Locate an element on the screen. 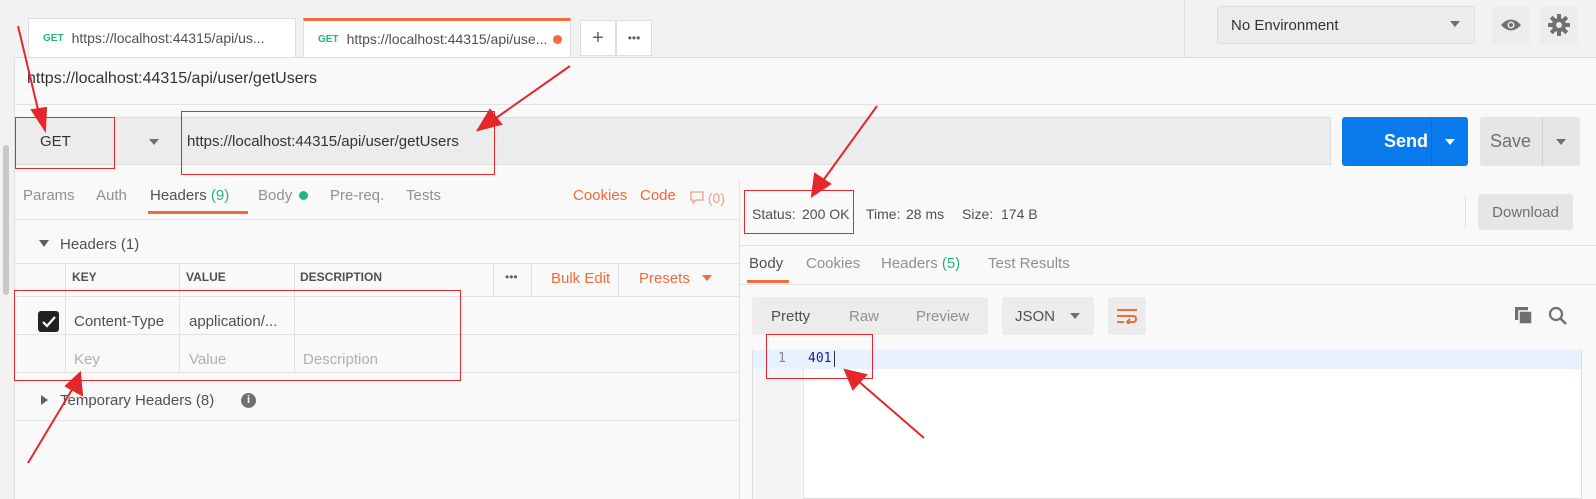 This screenshot has width=1596, height=499. arrow-to-response is located at coordinates (890, 409).